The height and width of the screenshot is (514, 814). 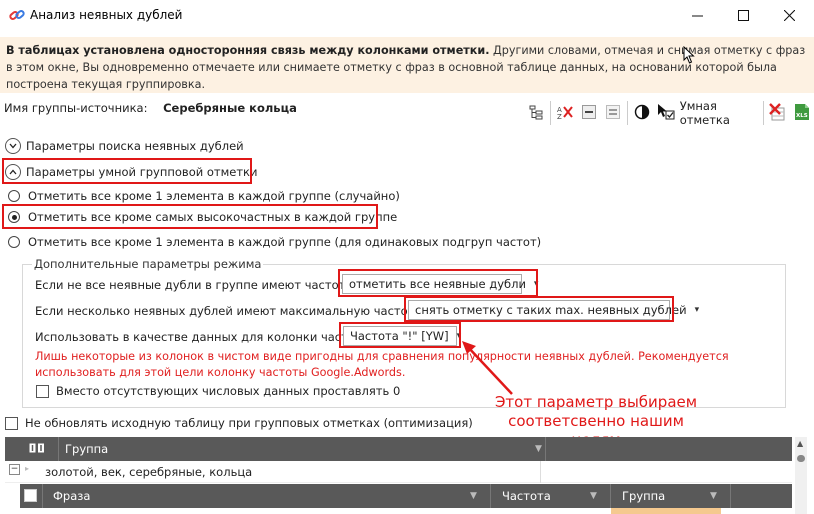 I want to click on title-bar: Анализ неявных дублей, so click(x=407, y=15).